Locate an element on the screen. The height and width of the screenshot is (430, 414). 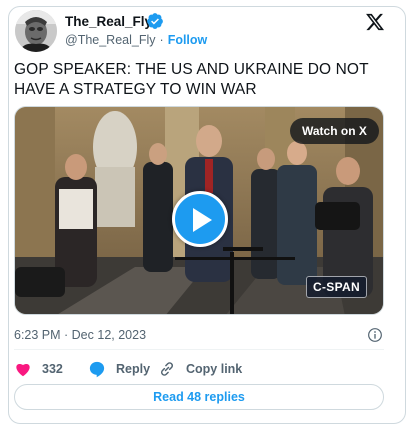
avatar is located at coordinates (36, 31).